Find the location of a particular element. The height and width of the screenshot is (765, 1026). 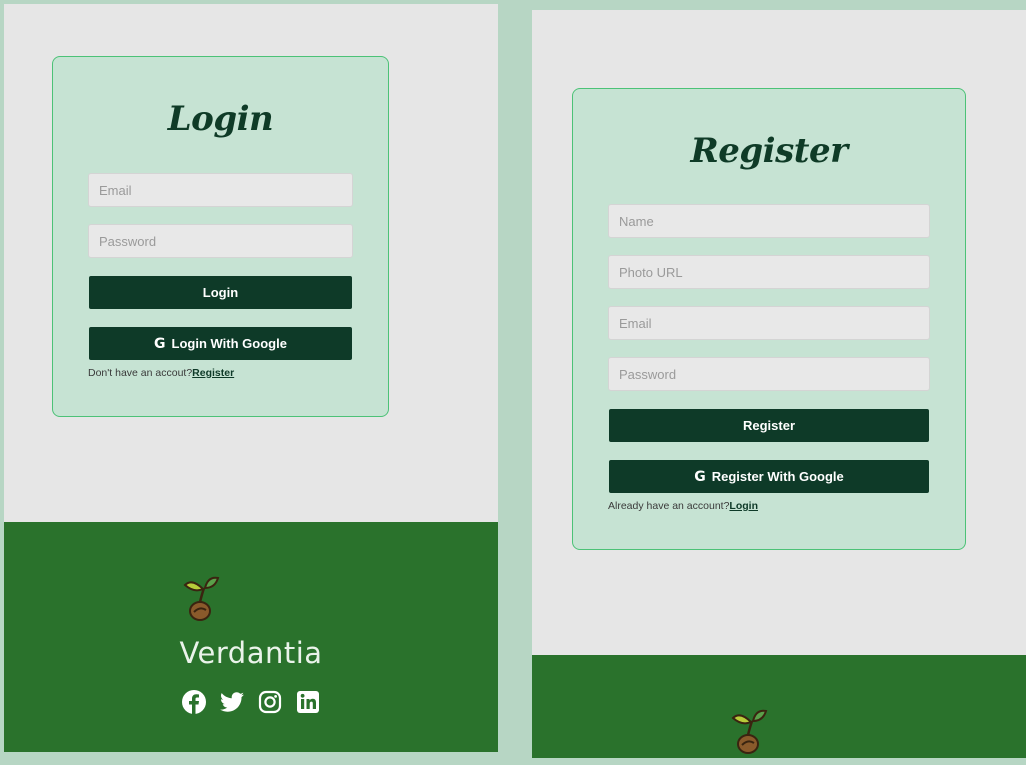

social-links is located at coordinates (251, 702).